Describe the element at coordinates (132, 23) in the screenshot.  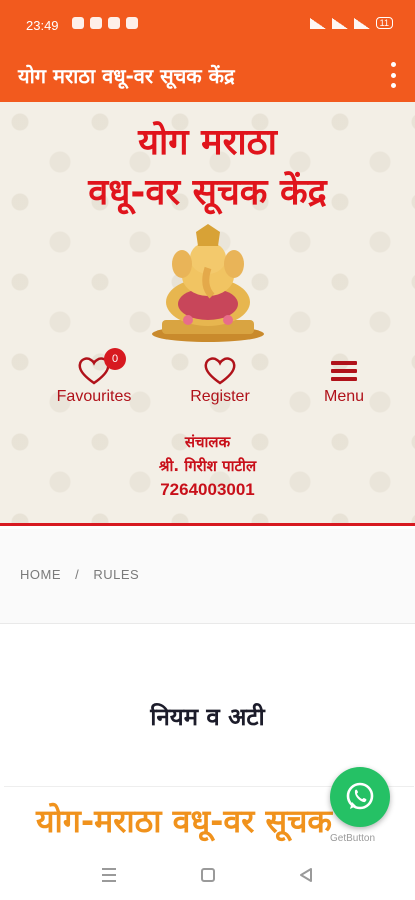
I see `play-notification-icon` at that location.